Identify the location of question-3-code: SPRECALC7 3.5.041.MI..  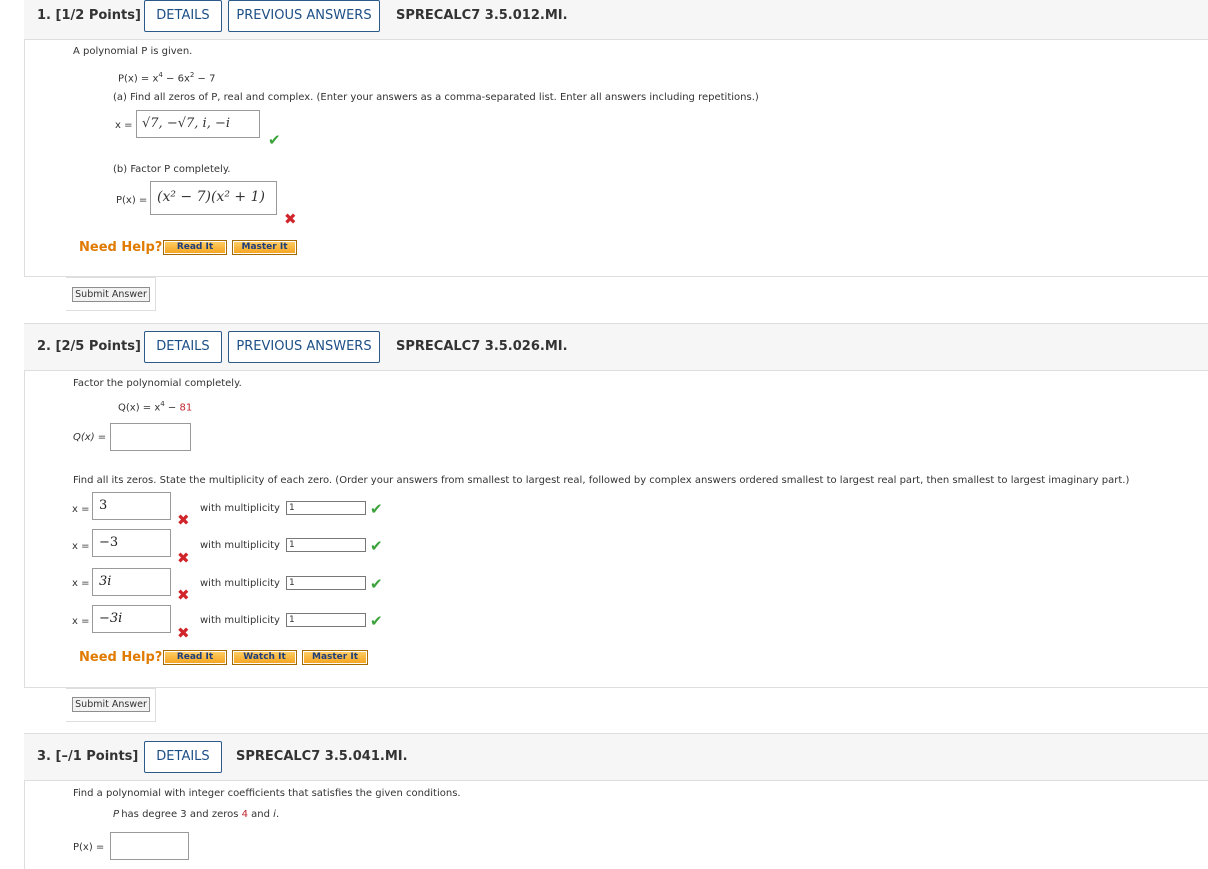
(322, 756).